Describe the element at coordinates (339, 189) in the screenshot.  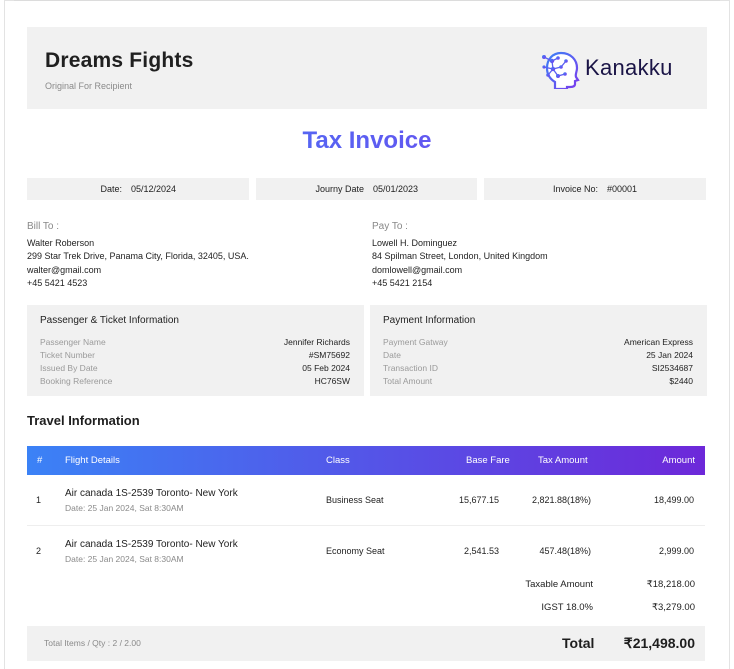
I see `journey-date-label: Journy Date` at that location.